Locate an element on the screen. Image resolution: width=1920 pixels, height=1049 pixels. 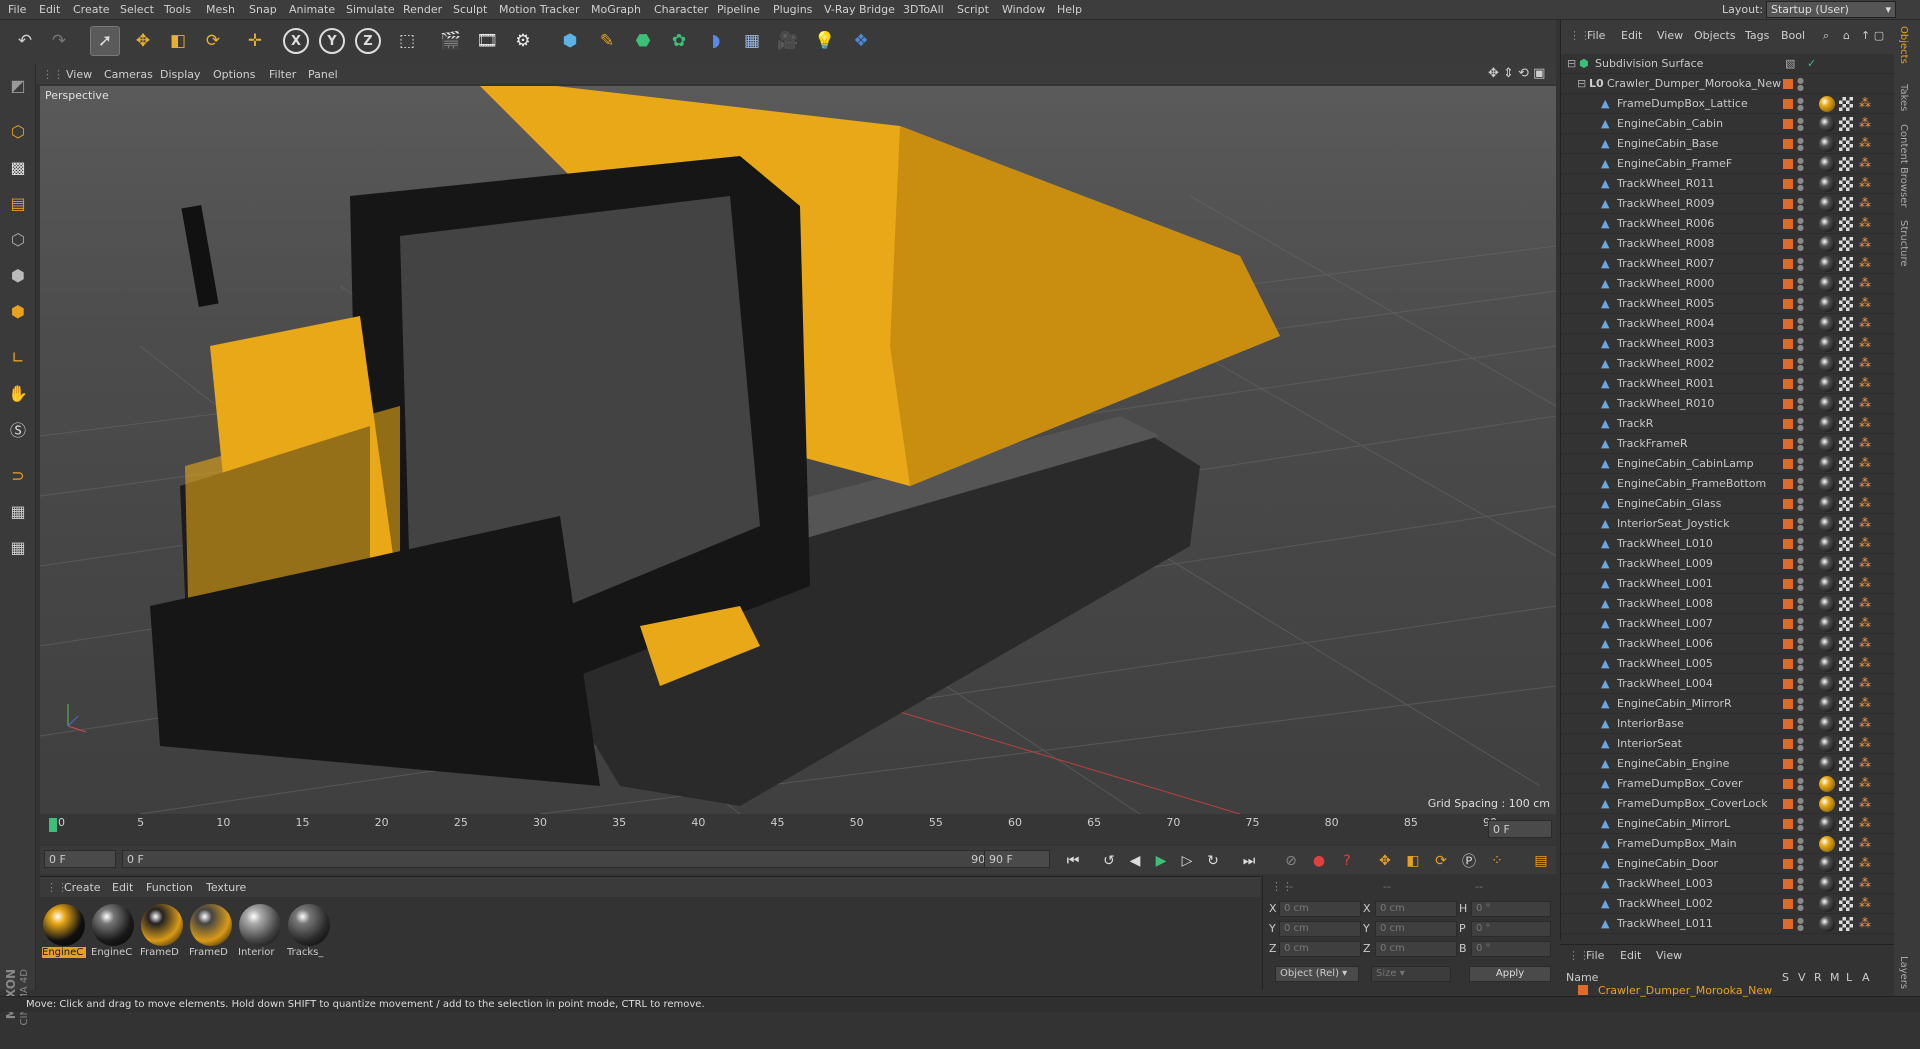
object-name: TrackWheel_L008 is located at coordinates (1665, 603).